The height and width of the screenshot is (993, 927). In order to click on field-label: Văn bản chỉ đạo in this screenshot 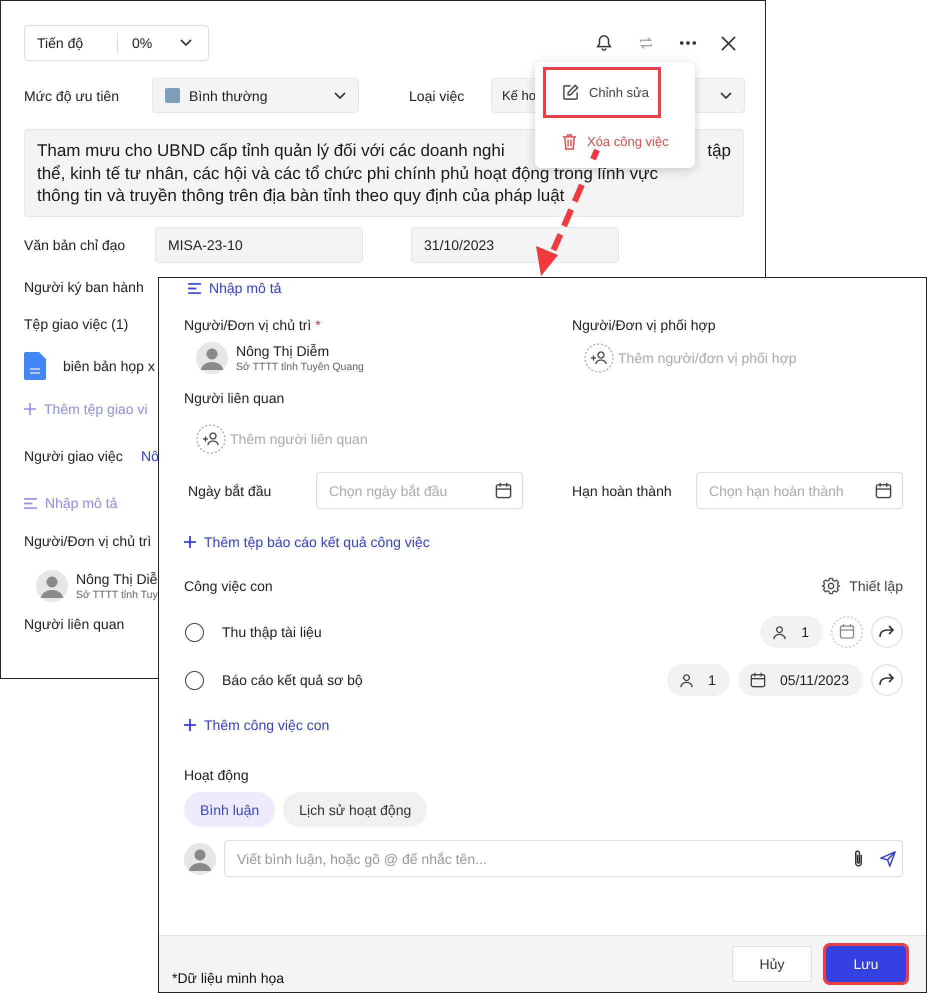, I will do `click(75, 245)`.